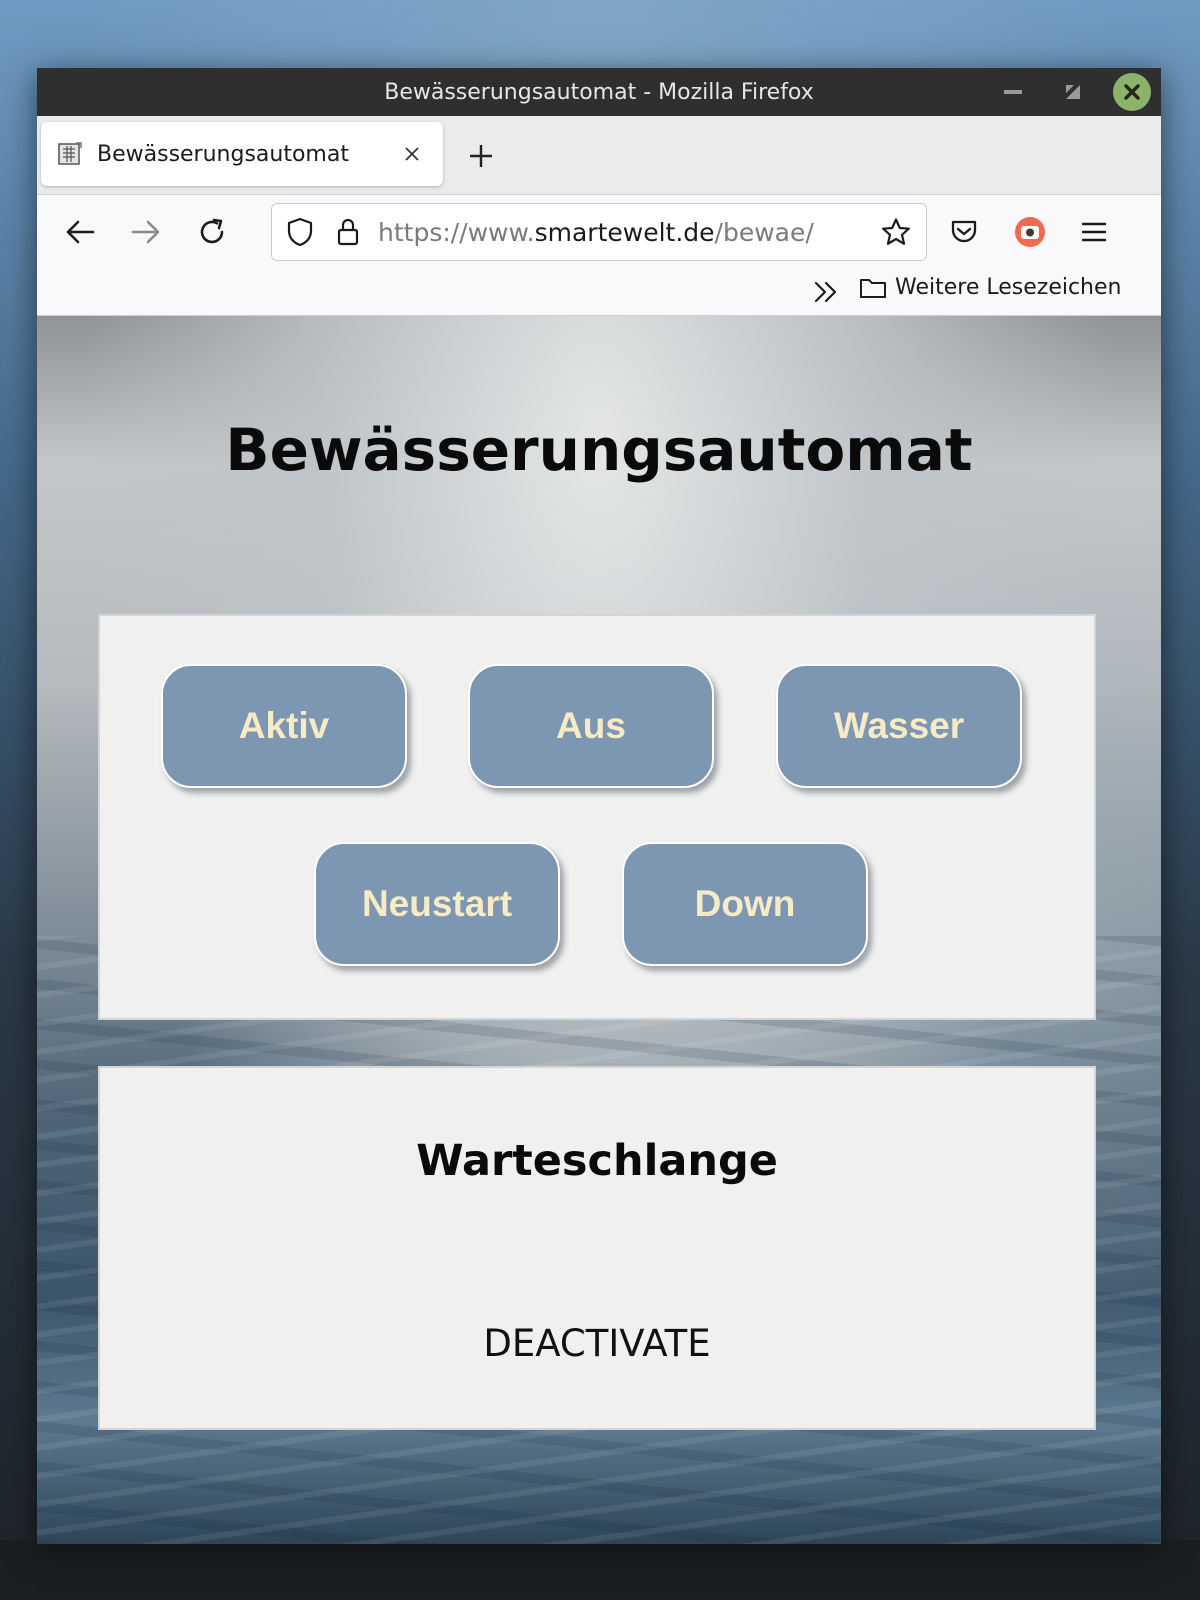 The height and width of the screenshot is (1600, 1200). I want to click on star-icon, so click(896, 231).